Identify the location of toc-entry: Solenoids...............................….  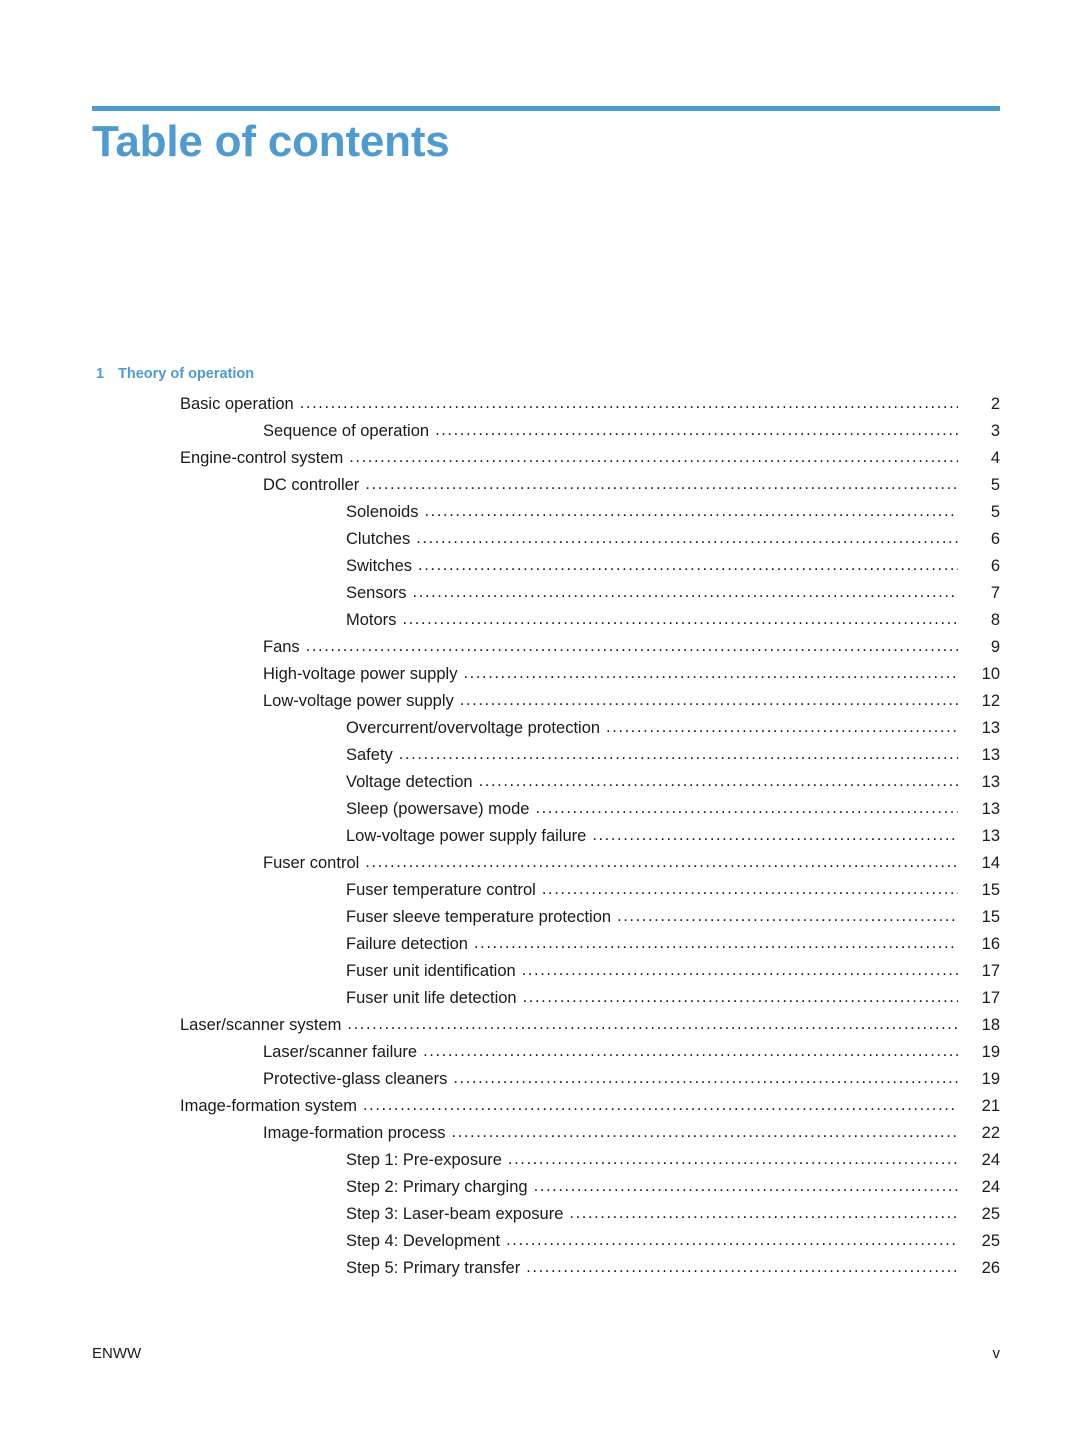
(540, 516).